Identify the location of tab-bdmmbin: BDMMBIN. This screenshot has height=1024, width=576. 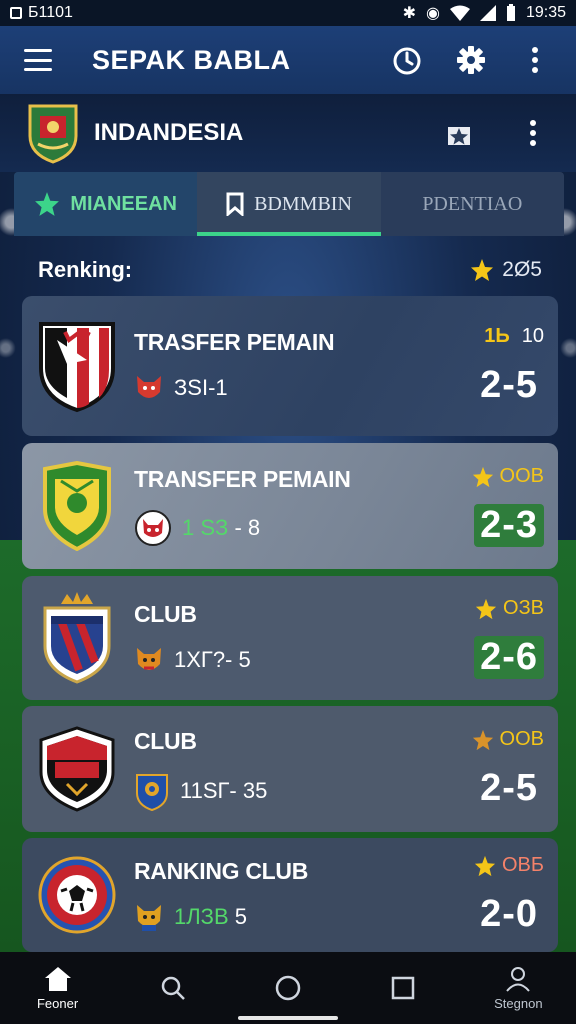
(289, 204).